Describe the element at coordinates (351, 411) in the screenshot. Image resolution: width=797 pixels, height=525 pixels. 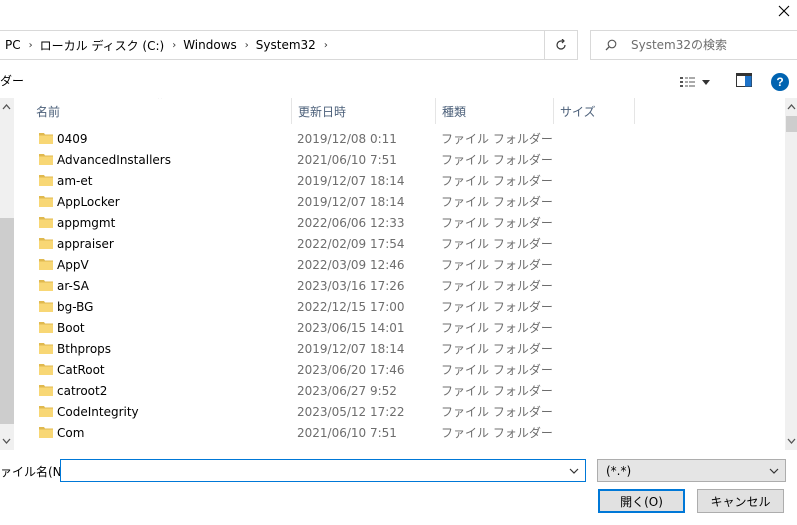
I see `file-date: 2023/05/12 17:22` at that location.